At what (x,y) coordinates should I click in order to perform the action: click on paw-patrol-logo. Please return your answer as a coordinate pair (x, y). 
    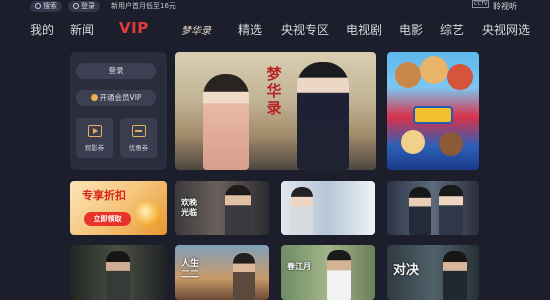
    Looking at the image, I should click on (433, 115).